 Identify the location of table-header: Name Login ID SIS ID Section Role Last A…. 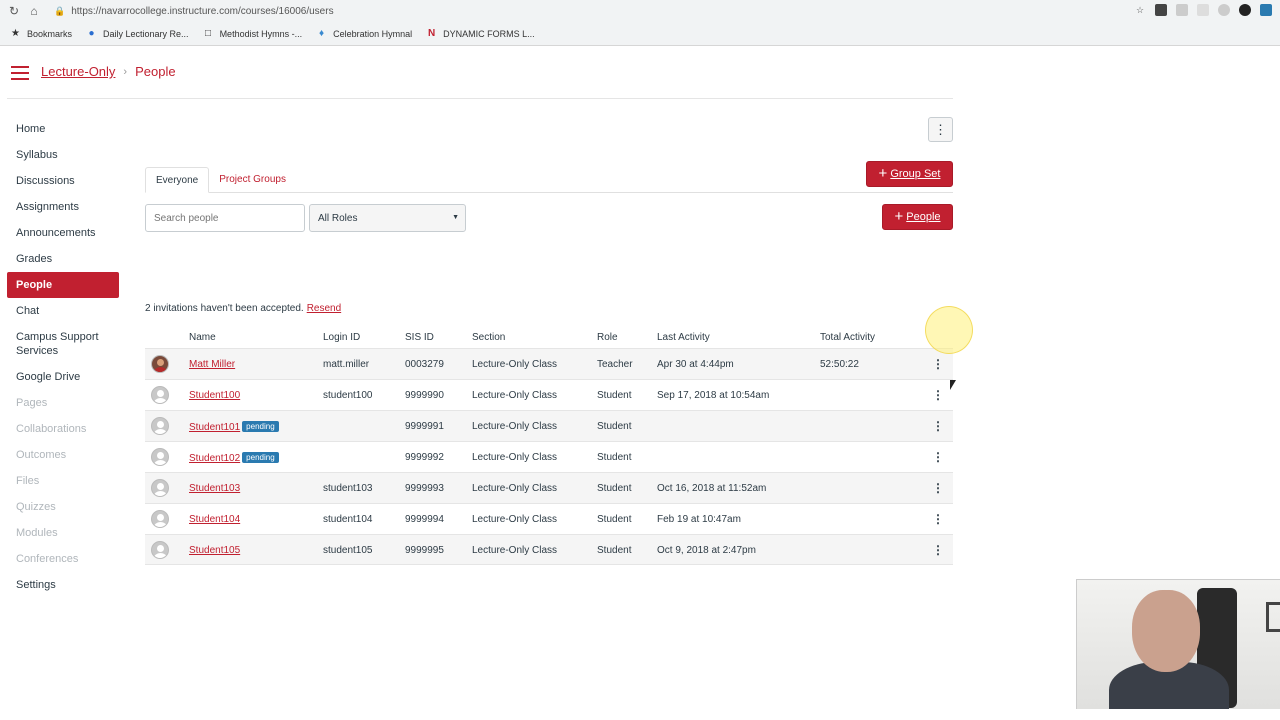
(549, 337).